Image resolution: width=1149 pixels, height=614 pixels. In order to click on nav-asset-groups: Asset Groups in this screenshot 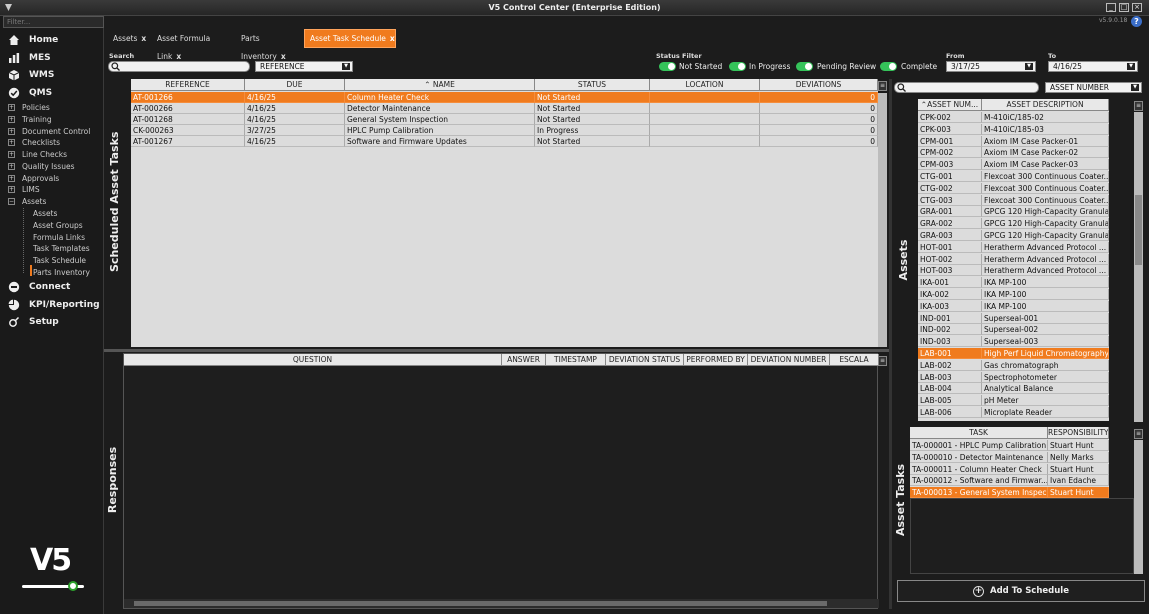, I will do `click(58, 225)`.